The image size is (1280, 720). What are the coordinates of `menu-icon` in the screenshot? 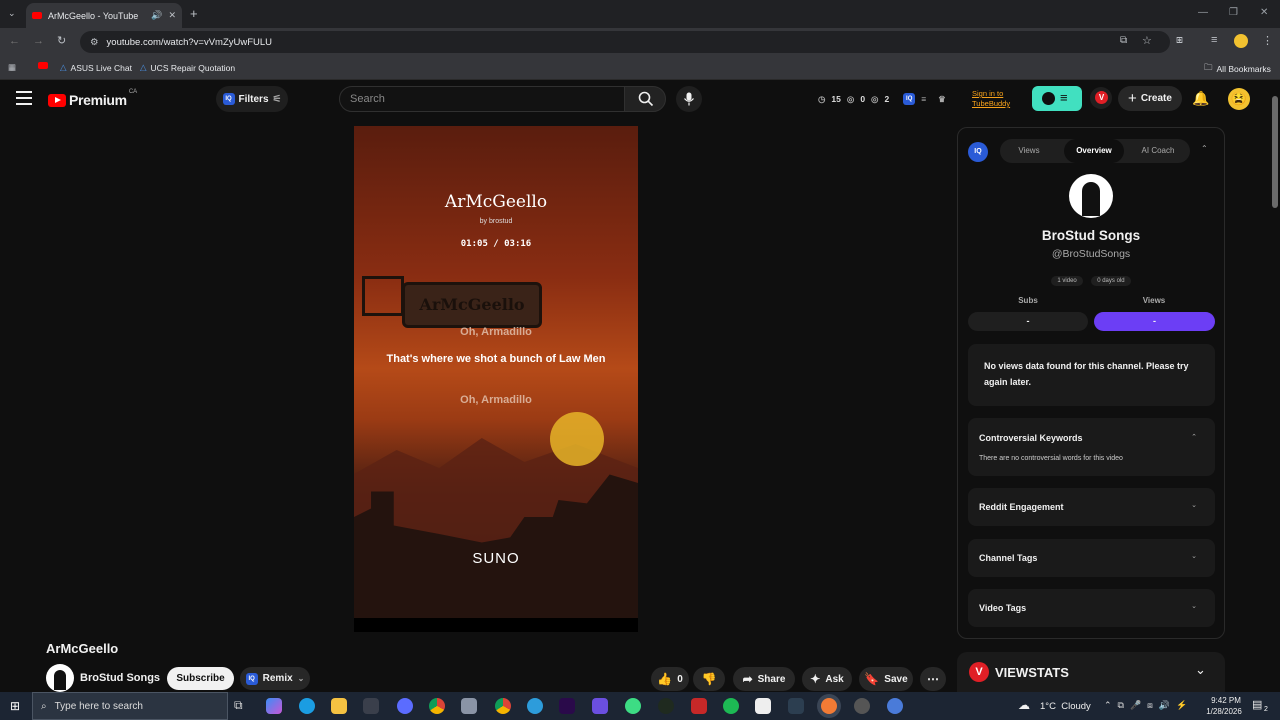 It's located at (24, 98).